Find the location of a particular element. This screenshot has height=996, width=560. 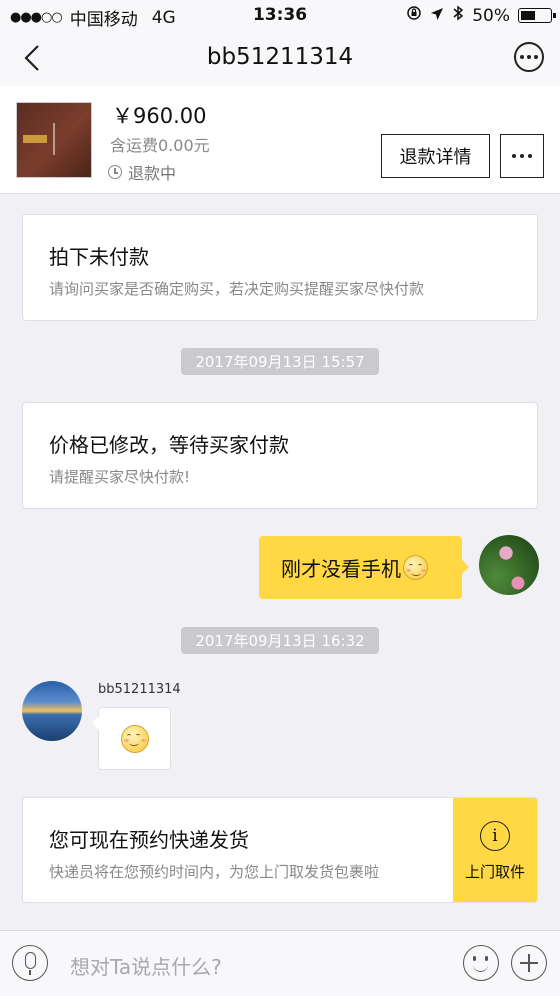

message-input: 想对Ta说点什么? is located at coordinates (146, 965).